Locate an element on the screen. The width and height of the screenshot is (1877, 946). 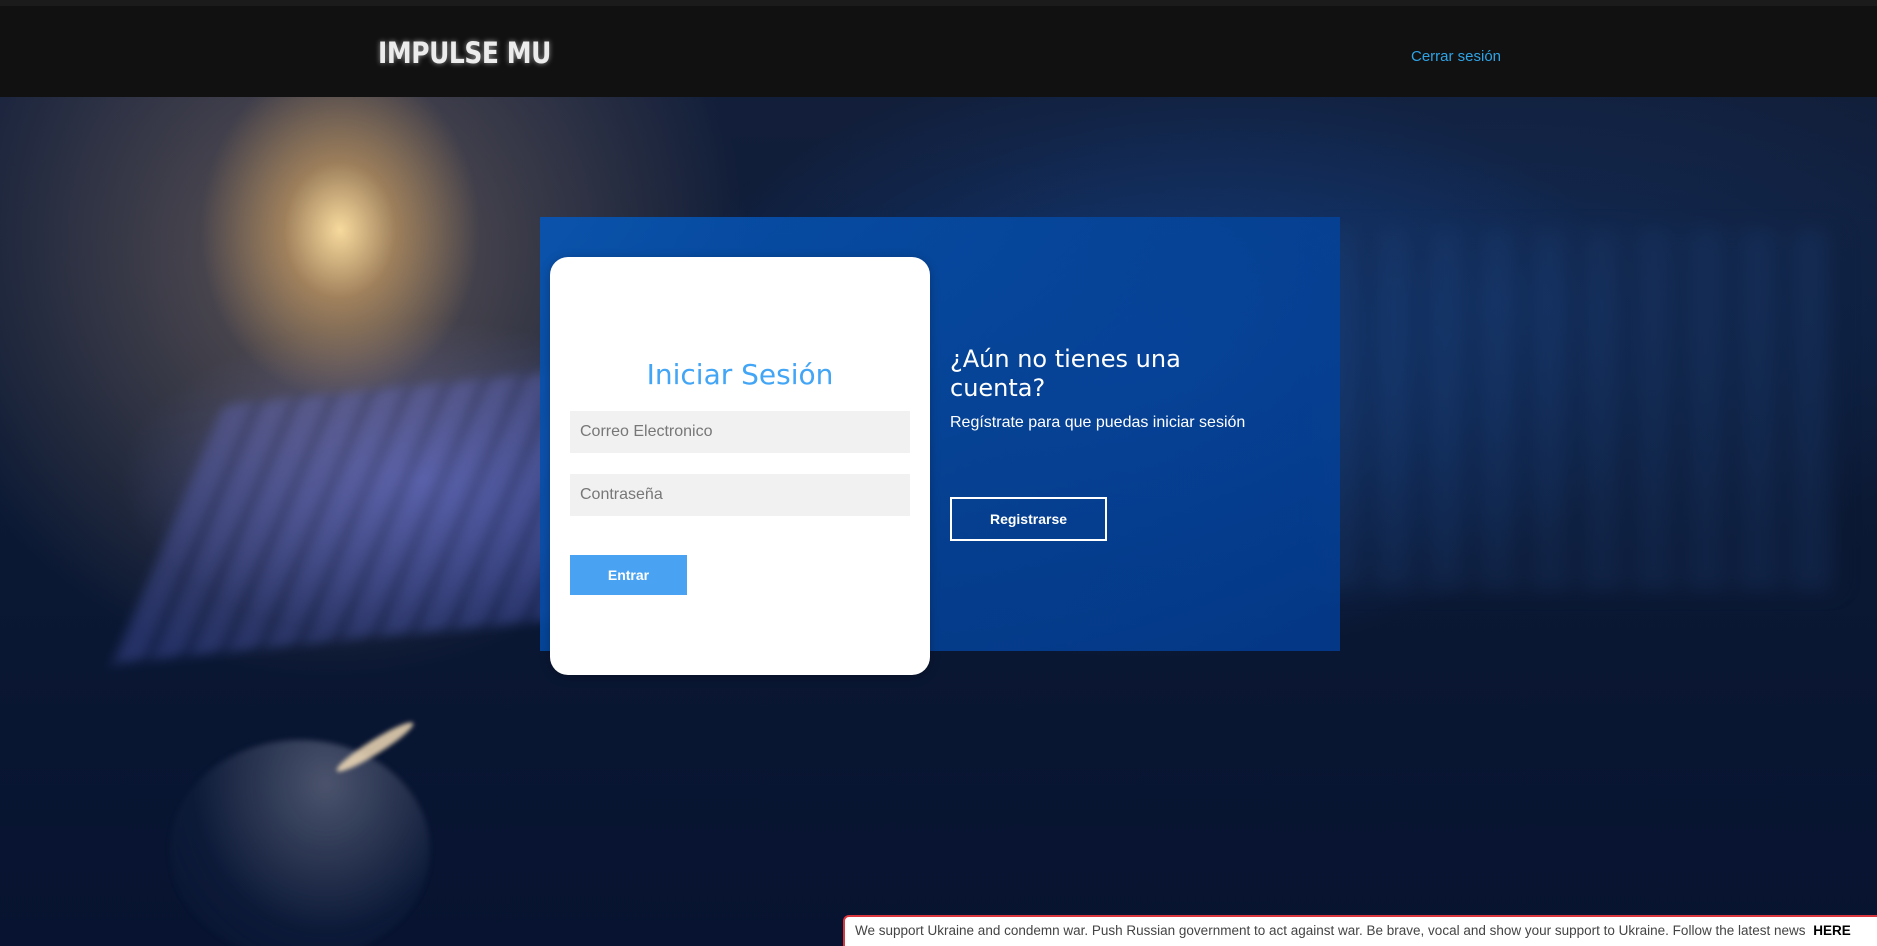
background-mouse is located at coordinates (300, 843).